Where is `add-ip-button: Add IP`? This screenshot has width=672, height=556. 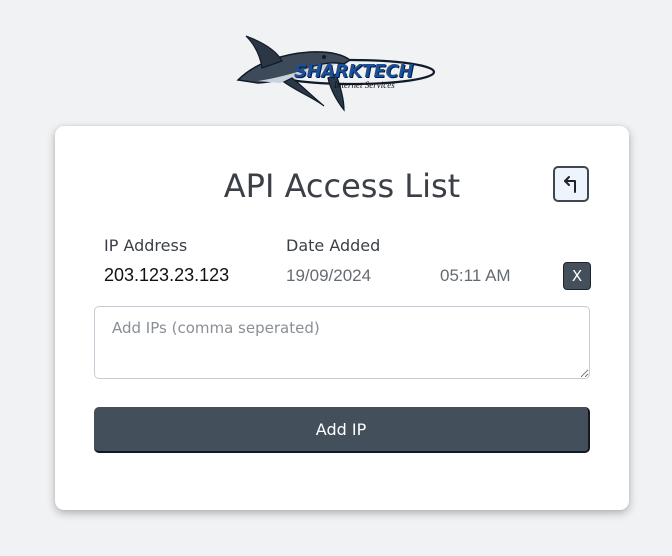
add-ip-button: Add IP is located at coordinates (342, 430).